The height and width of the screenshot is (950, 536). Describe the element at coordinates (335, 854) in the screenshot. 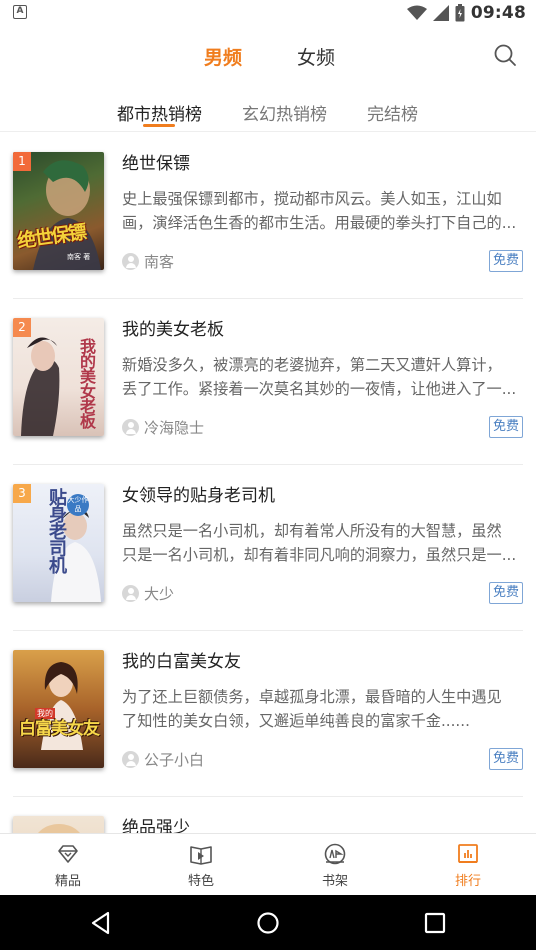

I see `shelf-icon` at that location.